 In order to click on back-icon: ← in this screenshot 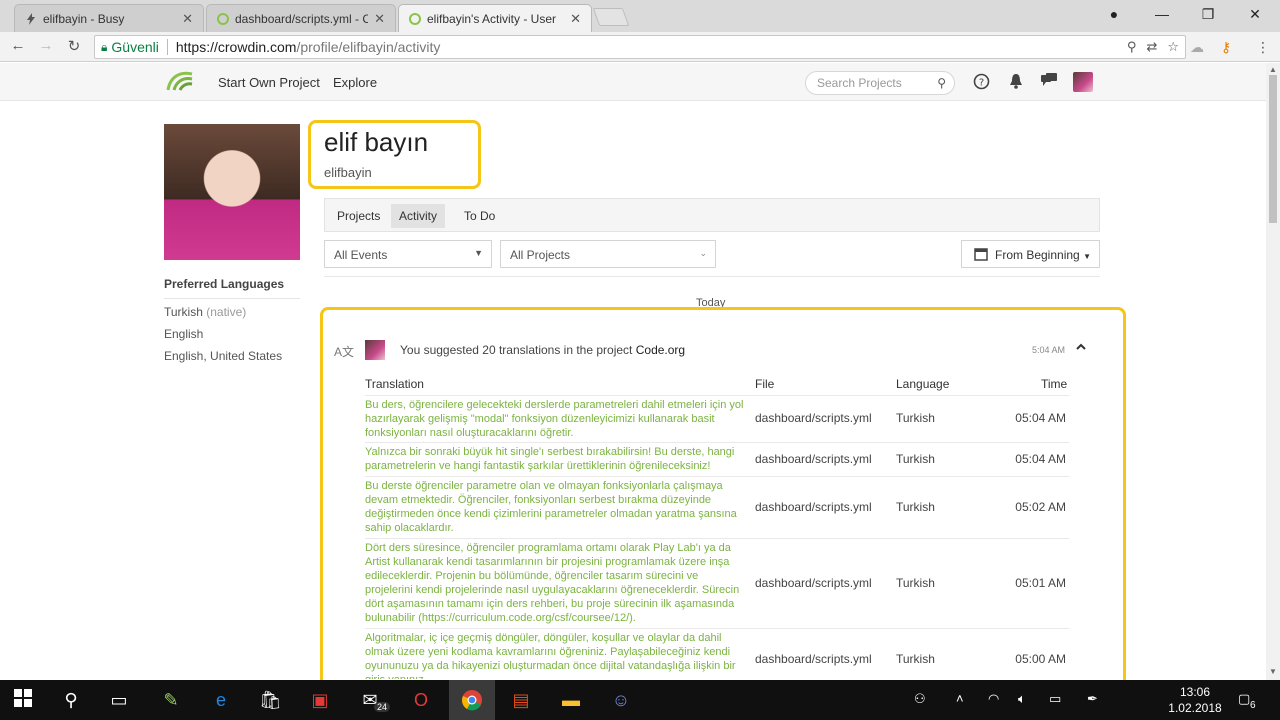, I will do `click(18, 45)`.